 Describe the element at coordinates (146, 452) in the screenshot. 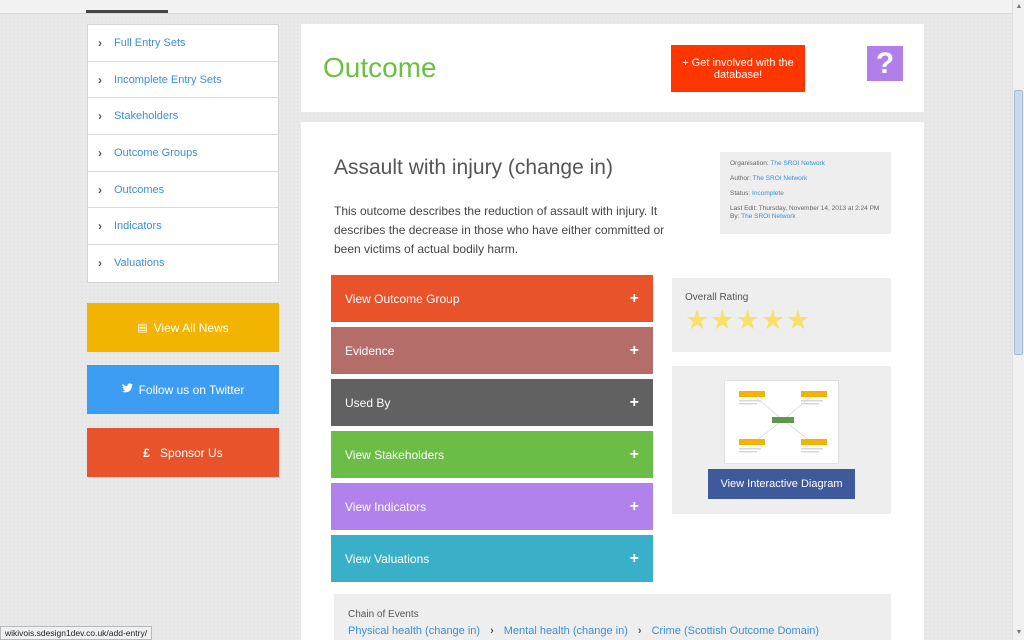

I see `pound-icon: £` at that location.